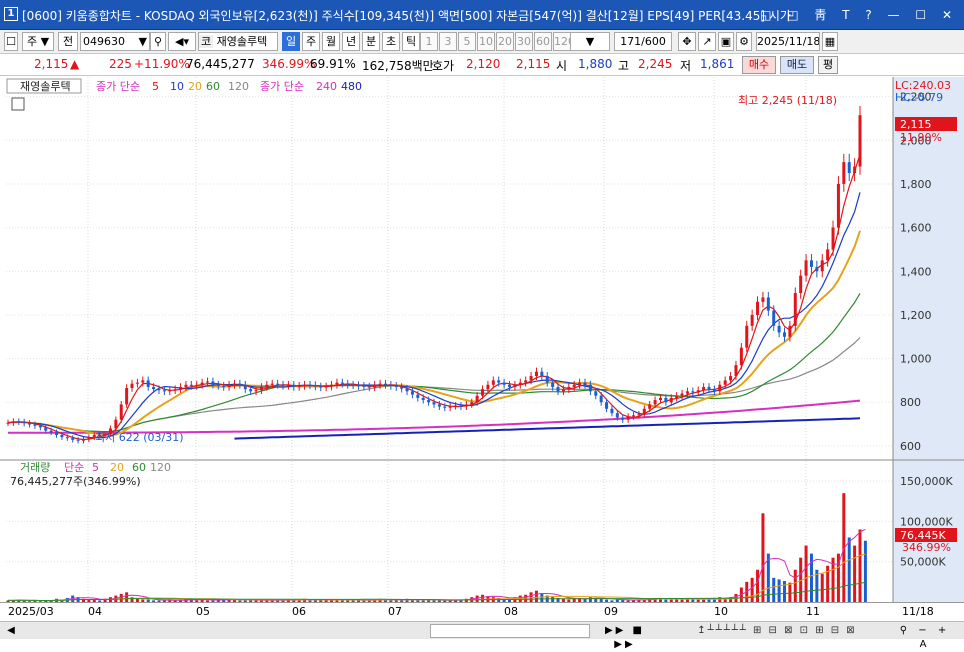 This screenshot has height=652, width=964. I want to click on eval-button: 평, so click(828, 65).